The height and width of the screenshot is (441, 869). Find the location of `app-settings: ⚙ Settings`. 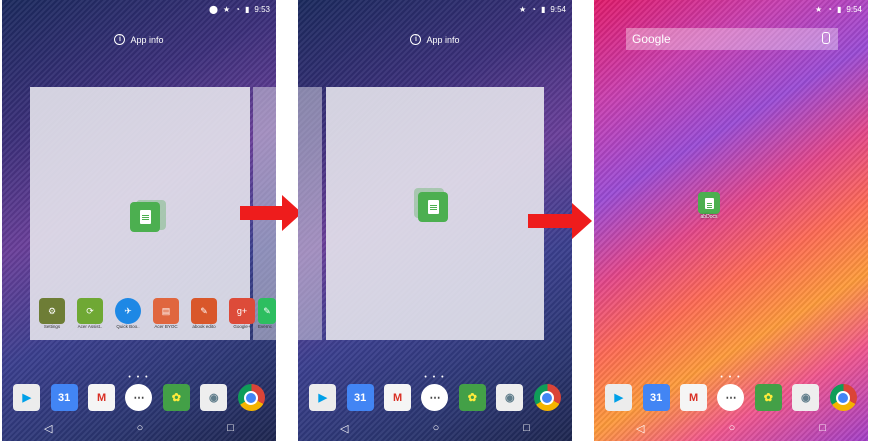

app-settings: ⚙ Settings is located at coordinates (52, 313).